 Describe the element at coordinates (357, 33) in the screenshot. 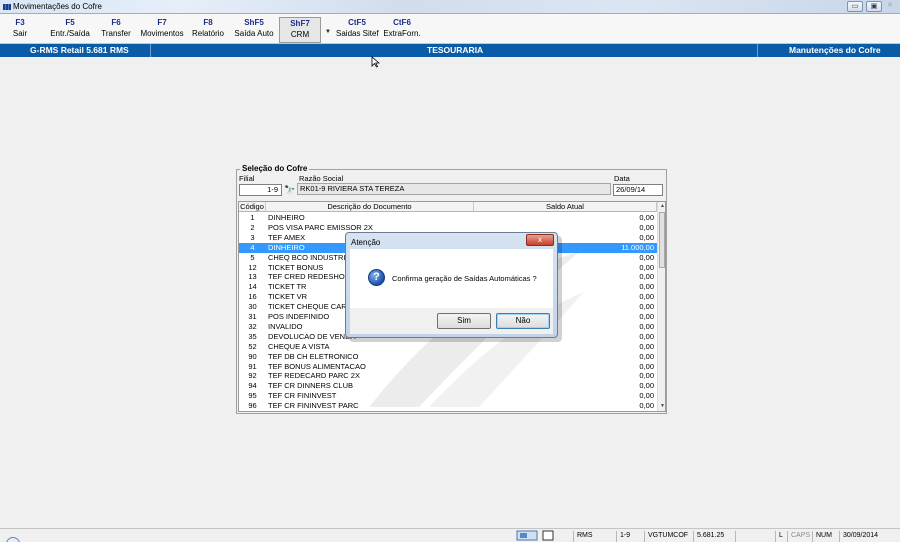

I see `button-label: Saidas Sitef` at that location.